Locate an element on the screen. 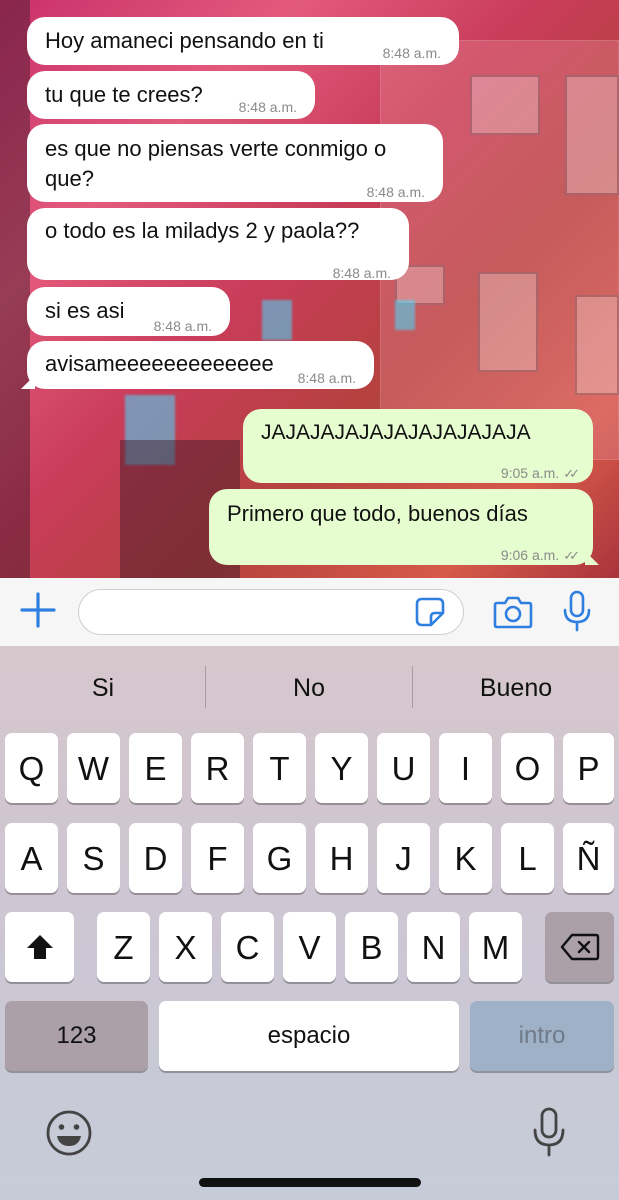  message-bubble-outgoing: JAJAJAJAJAJAJAJAJAJAJA 9:05 a.m. ✓✓ is located at coordinates (418, 446).